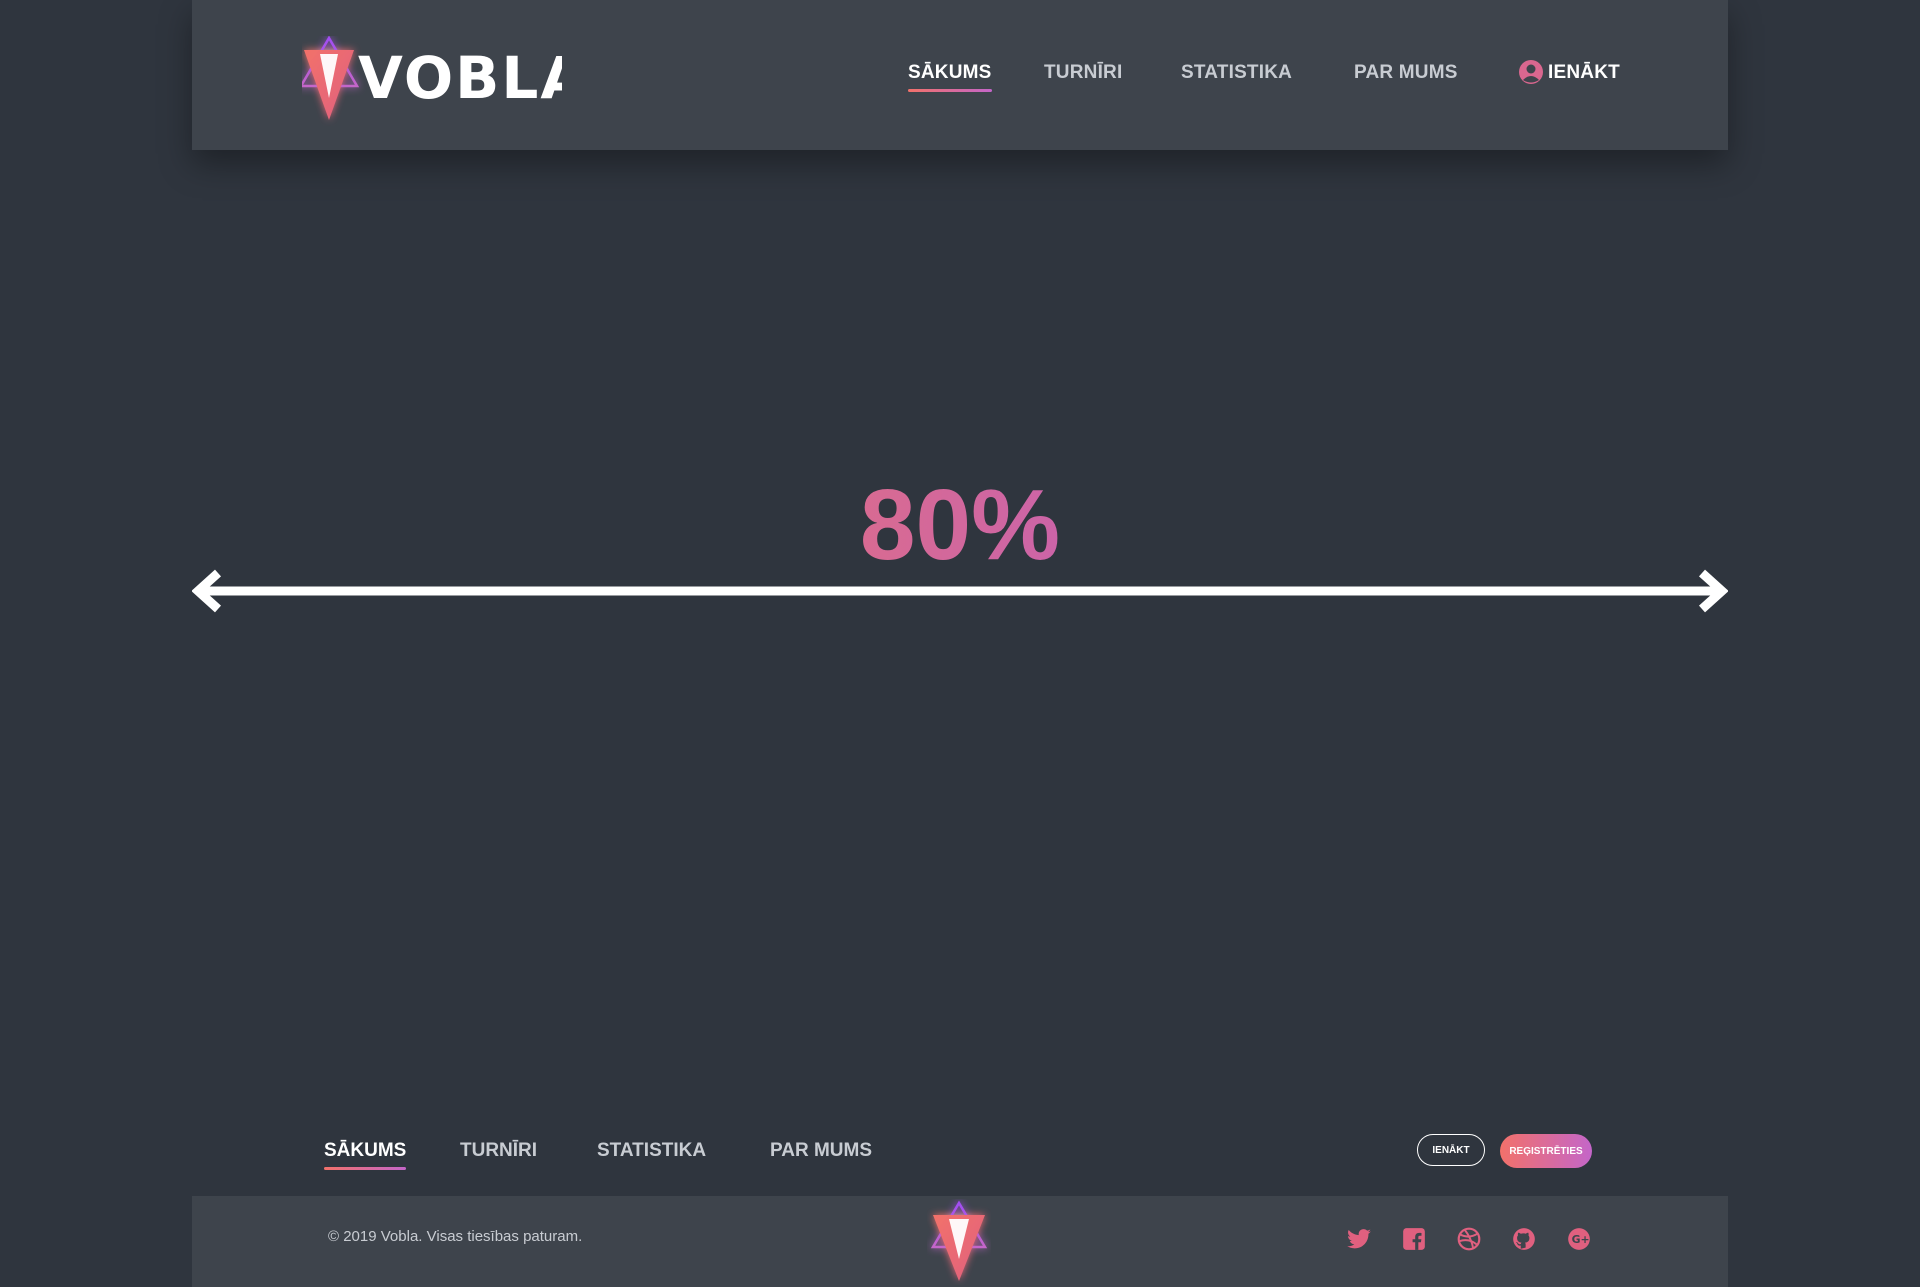 This screenshot has height=1287, width=1920. What do you see at coordinates (365, 1155) in the screenshot?
I see `footer-nav-sakums: SĀKUMS` at bounding box center [365, 1155].